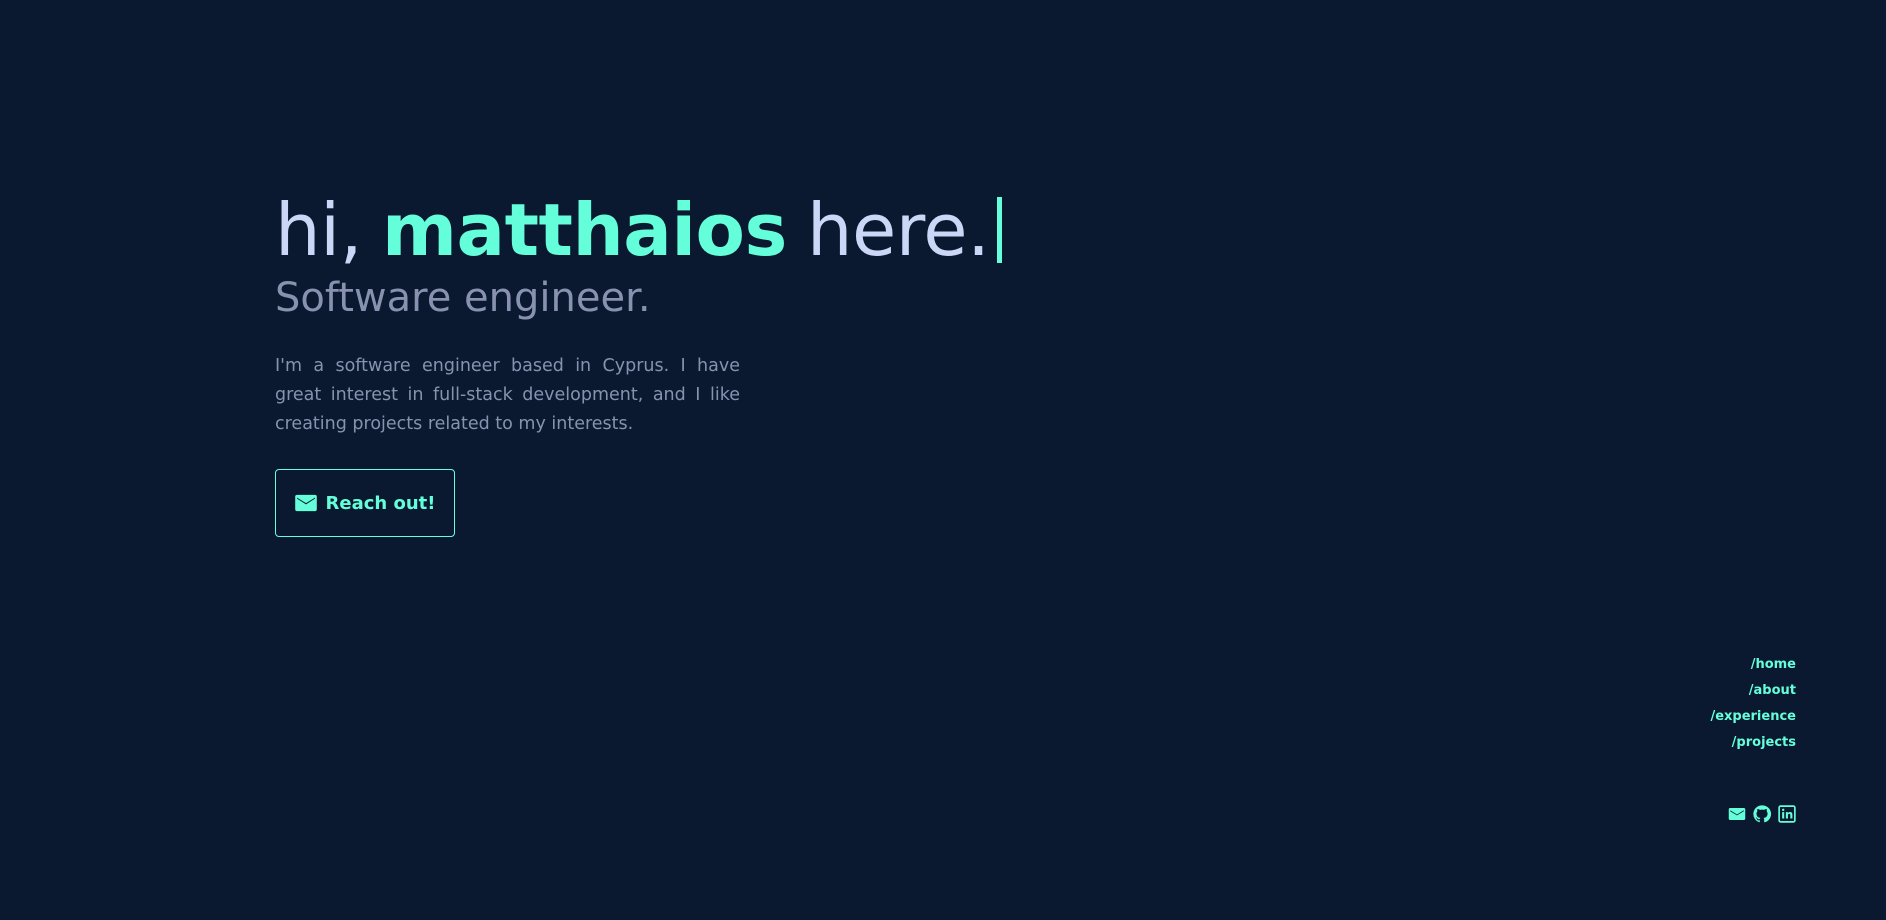  I want to click on nav-link-about: /about, so click(1753, 691).